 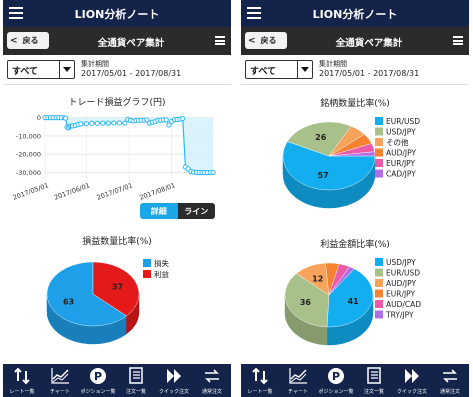 I want to click on view-toggle: 詳細 ライン, so click(x=177, y=211).